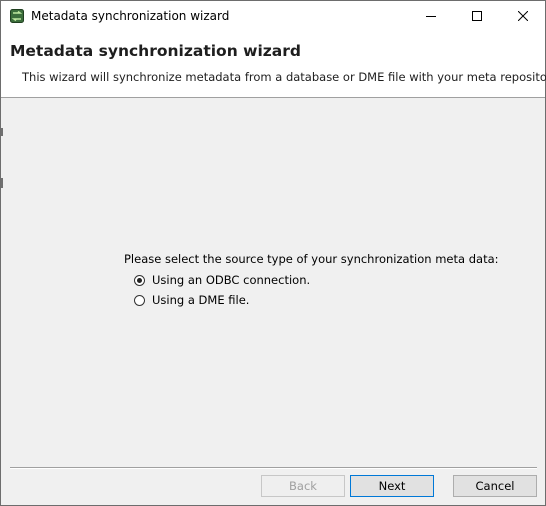 This screenshot has width=546, height=506. I want to click on close-button, so click(523, 16).